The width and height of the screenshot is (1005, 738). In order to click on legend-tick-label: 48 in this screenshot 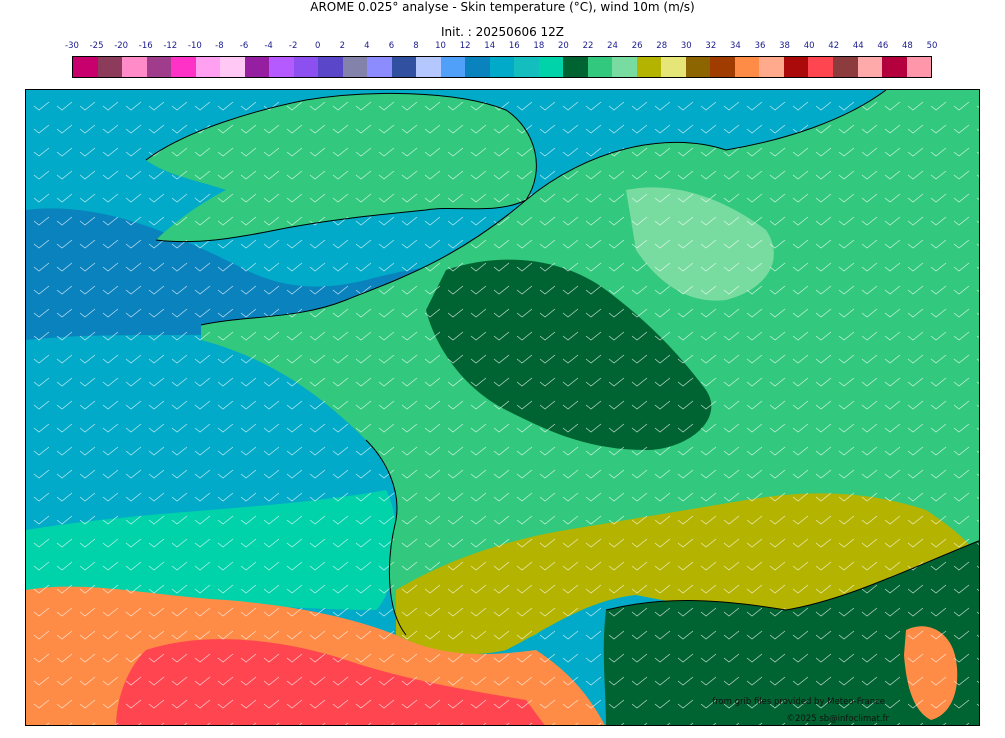, I will do `click(907, 46)`.